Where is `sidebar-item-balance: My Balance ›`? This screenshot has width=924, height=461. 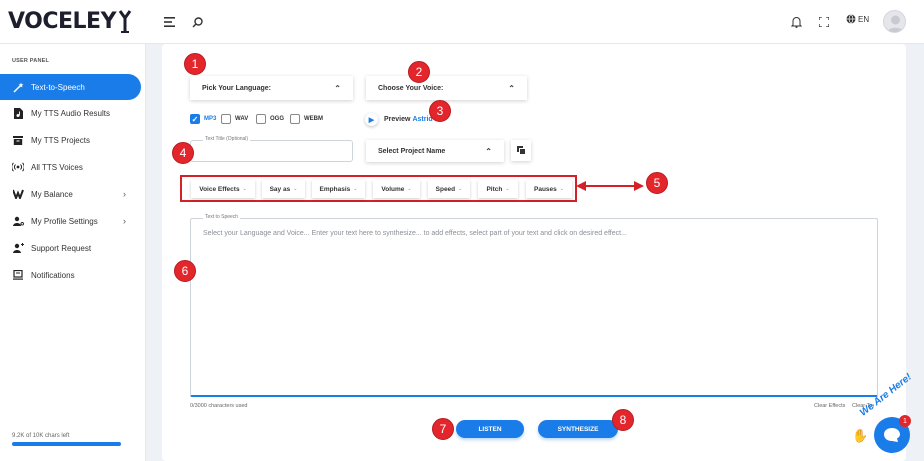
sidebar-item-balance: My Balance › is located at coordinates (73, 194).